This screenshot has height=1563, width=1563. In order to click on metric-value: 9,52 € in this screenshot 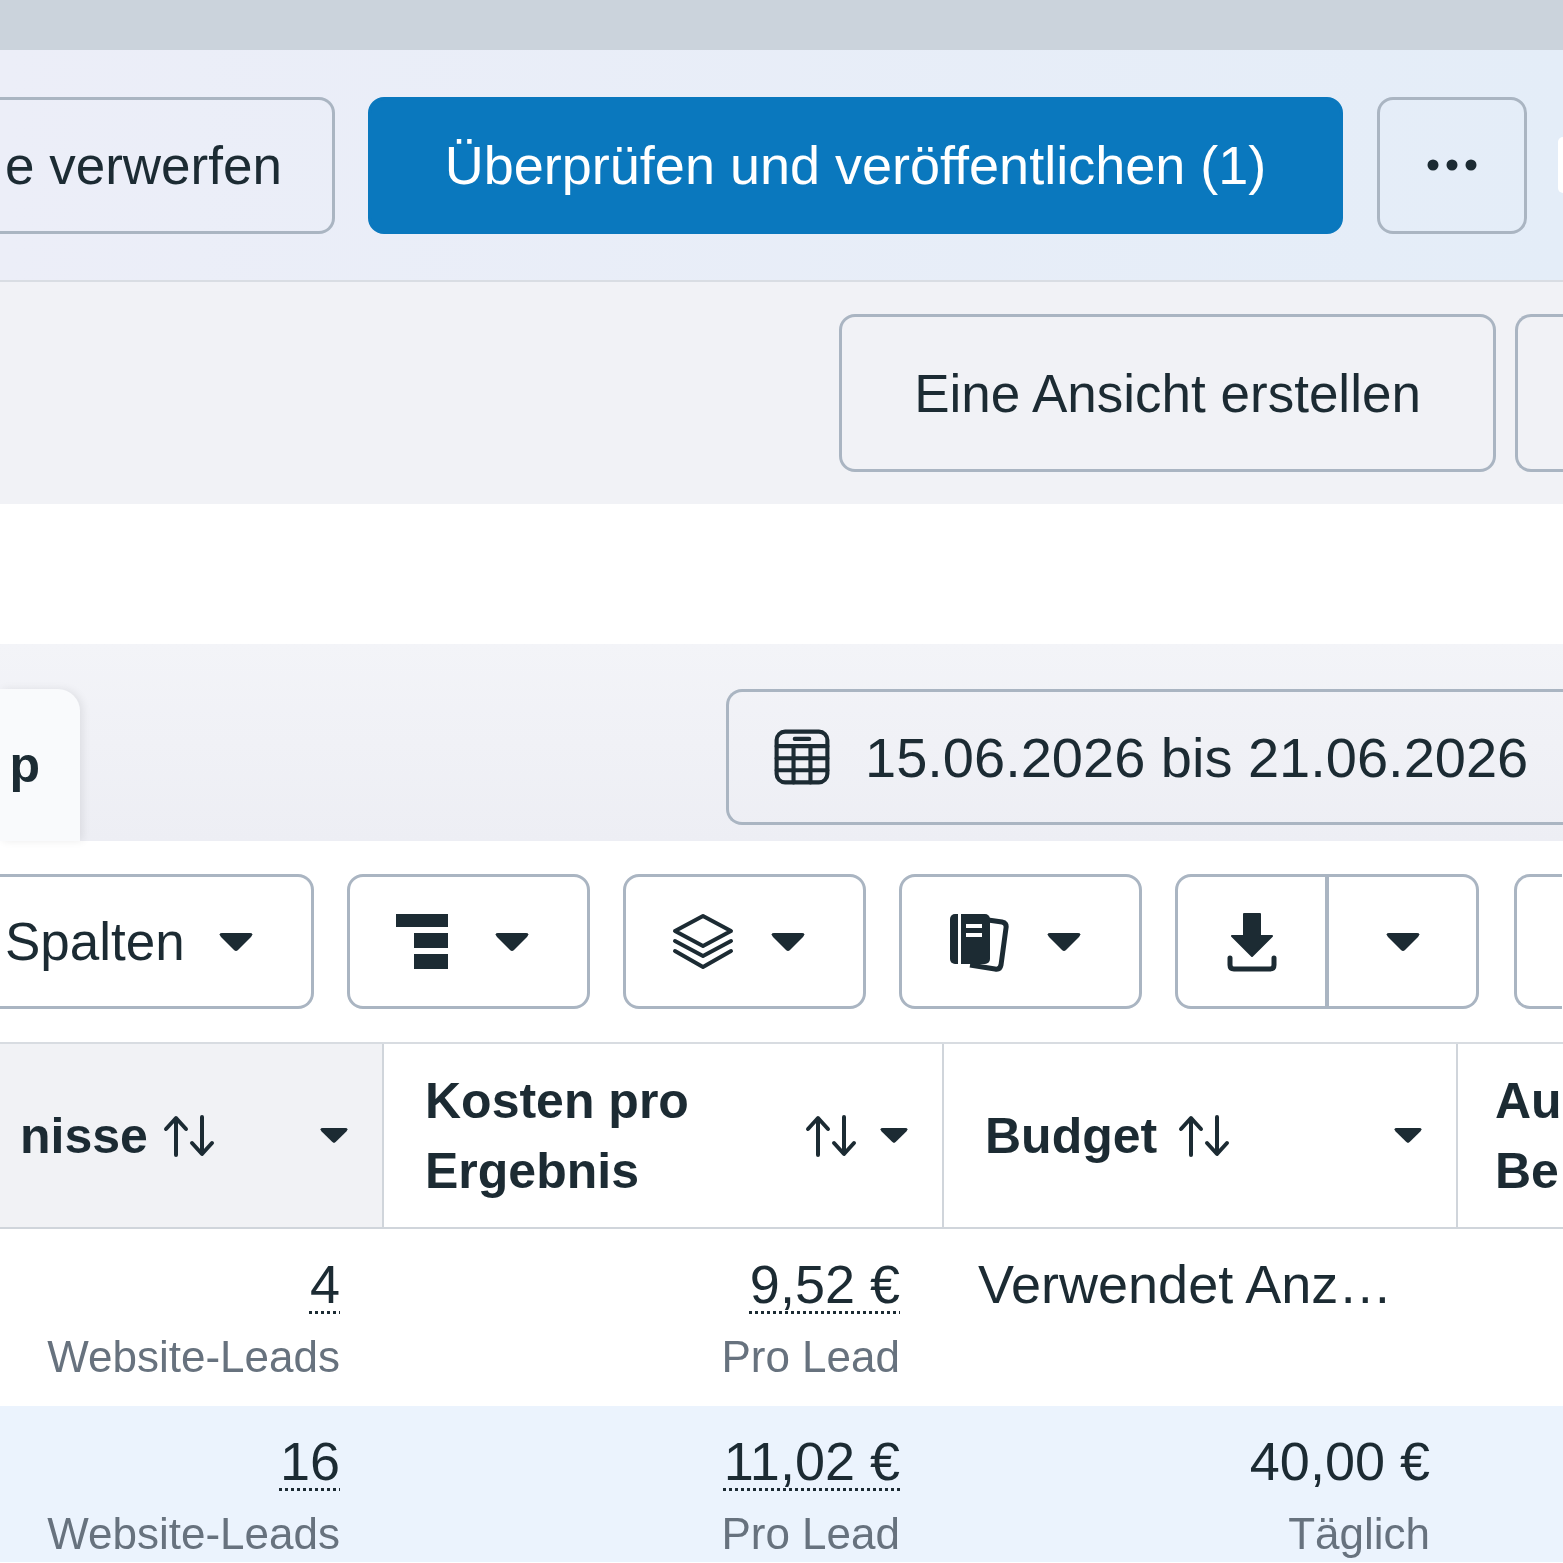, I will do `click(824, 1284)`.